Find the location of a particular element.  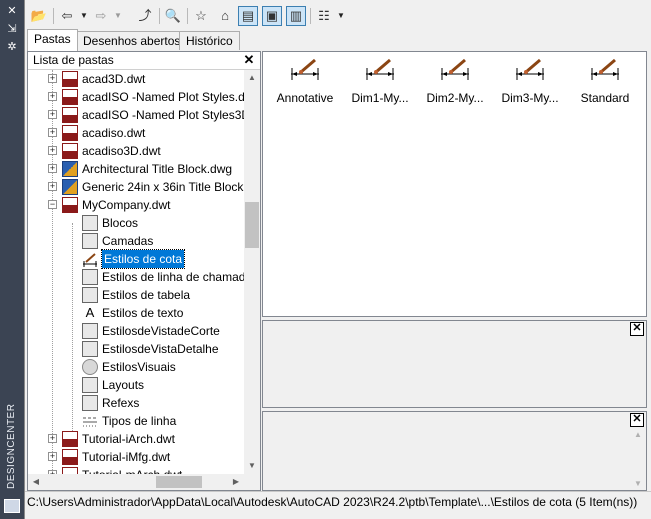

blocks-icon is located at coordinates (90, 223).